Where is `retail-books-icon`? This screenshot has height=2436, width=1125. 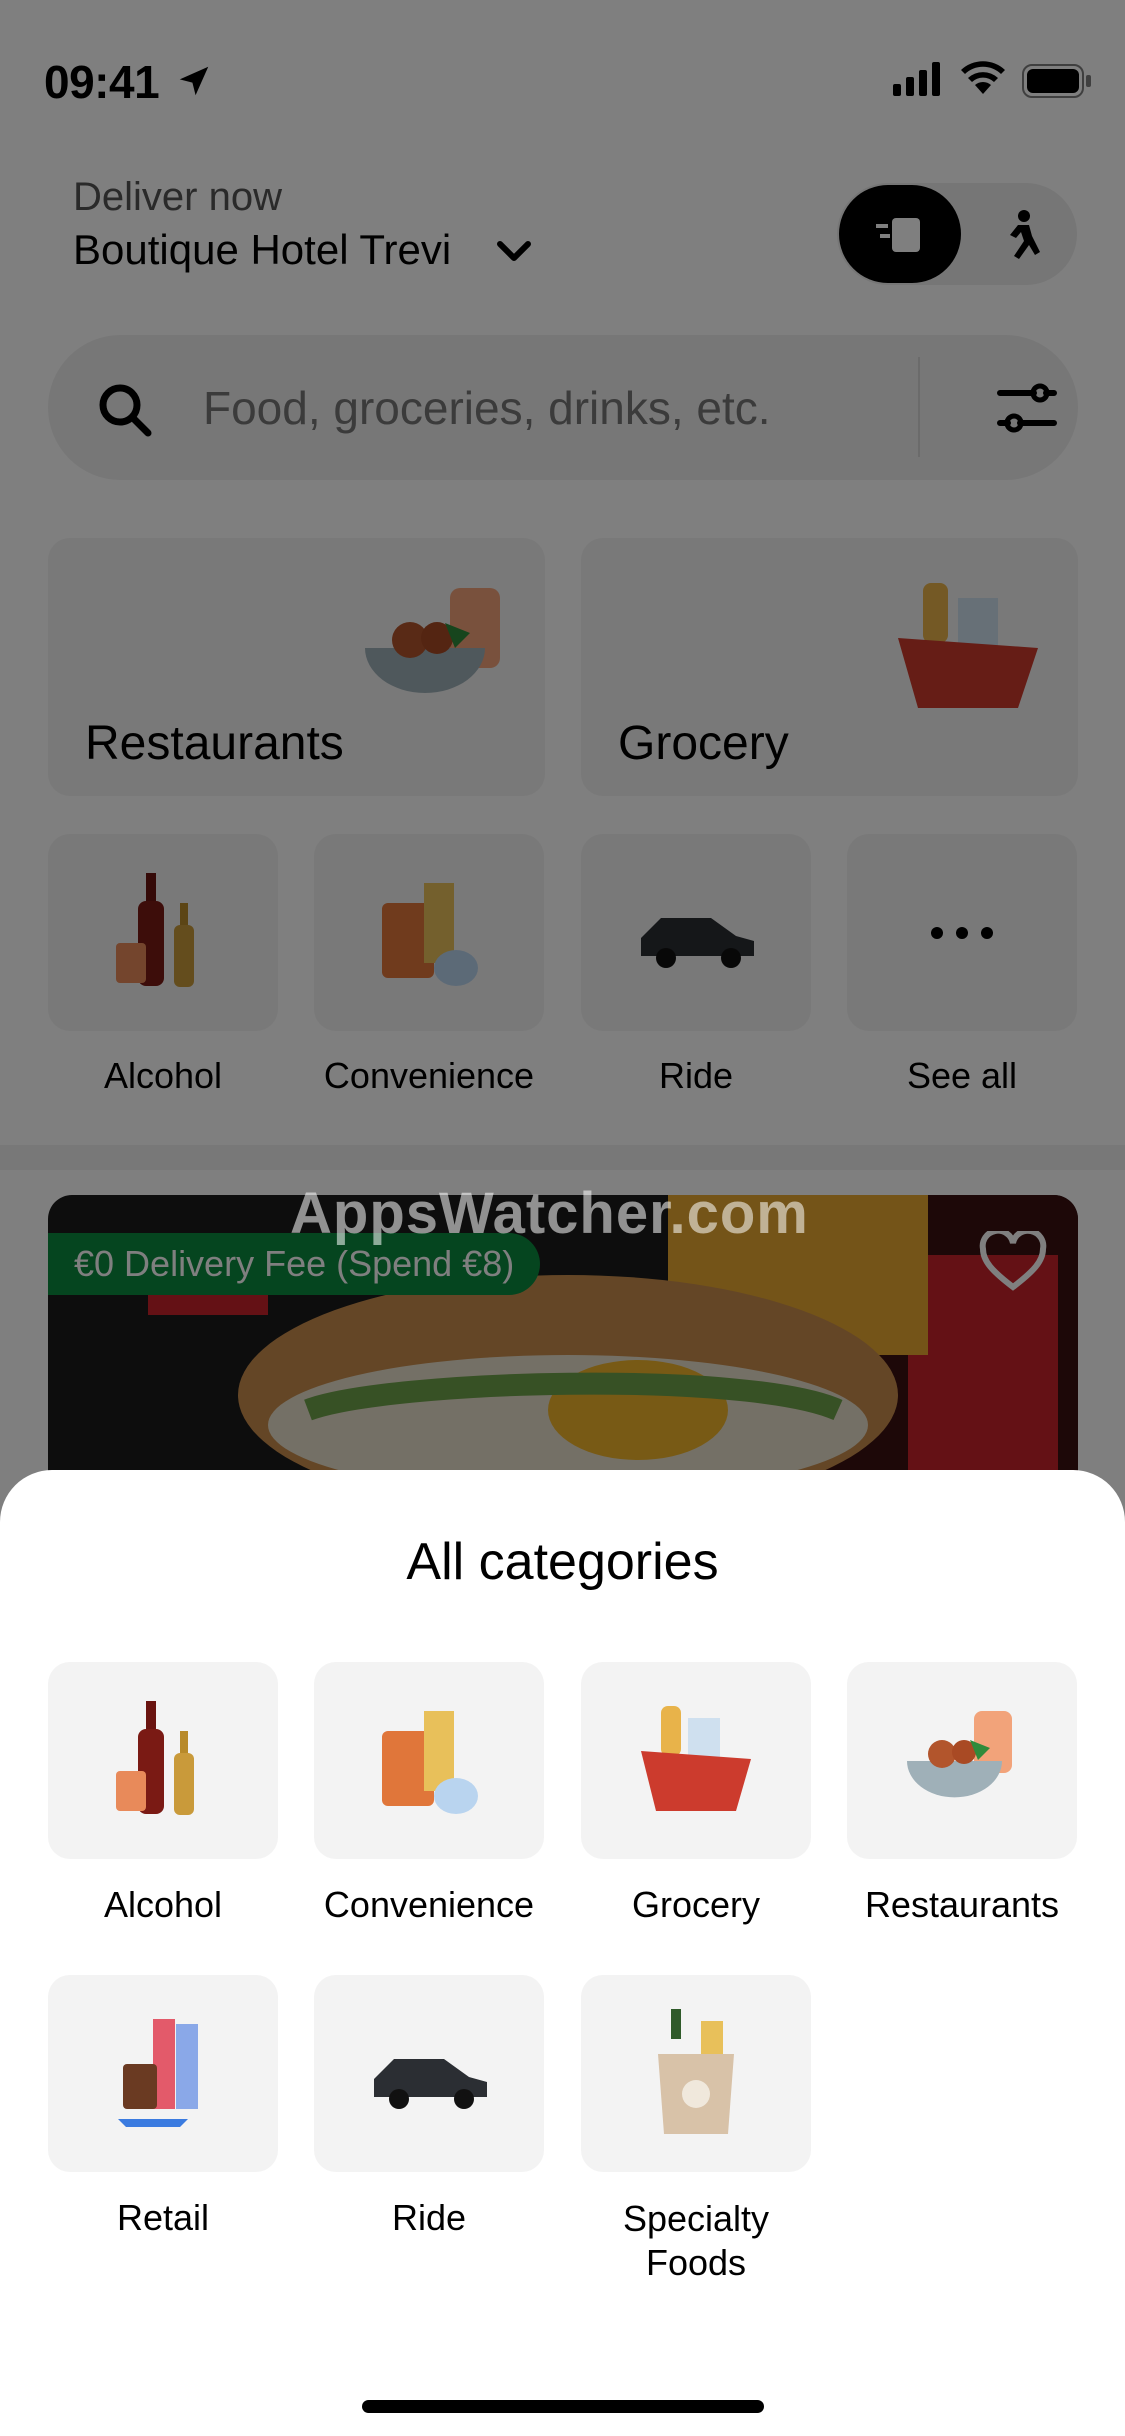
retail-books-icon is located at coordinates (158, 2072).